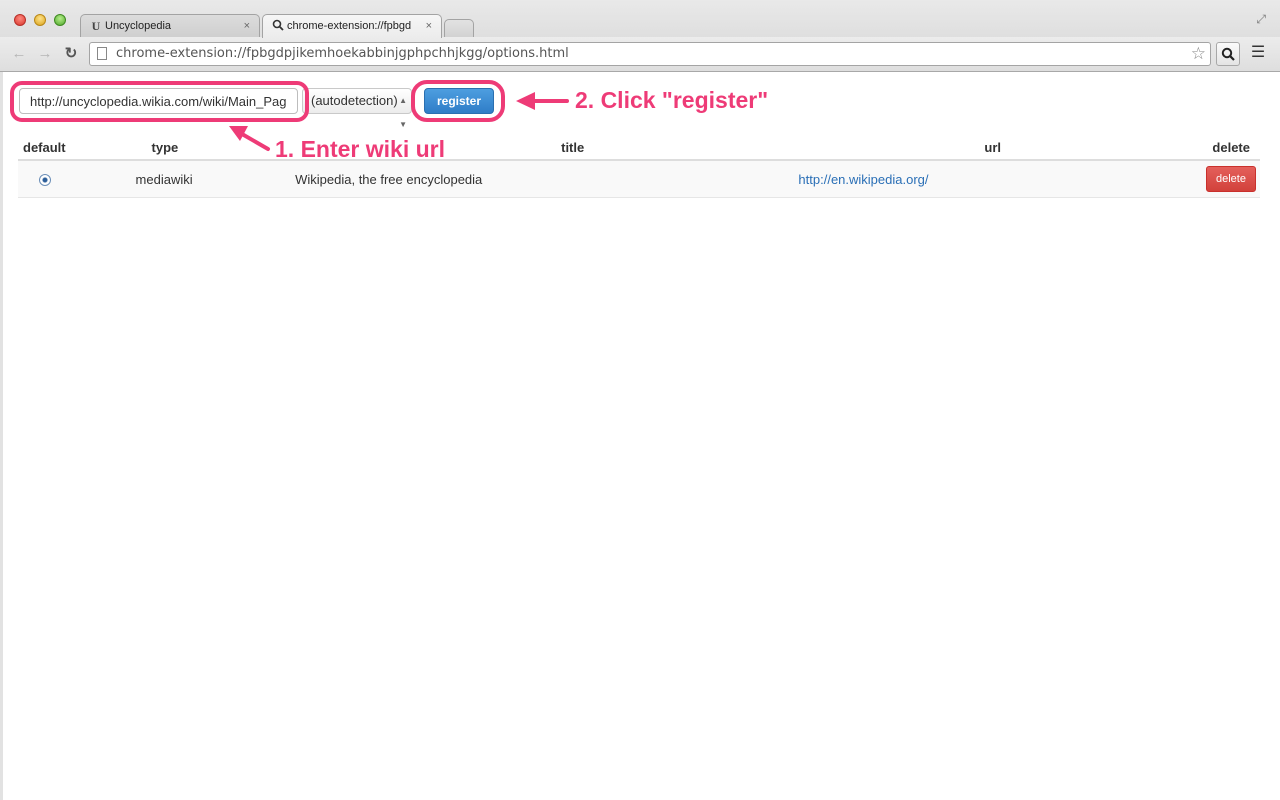 Image resolution: width=1280 pixels, height=800 pixels. What do you see at coordinates (519, 148) in the screenshot?
I see `column-header-title: title` at bounding box center [519, 148].